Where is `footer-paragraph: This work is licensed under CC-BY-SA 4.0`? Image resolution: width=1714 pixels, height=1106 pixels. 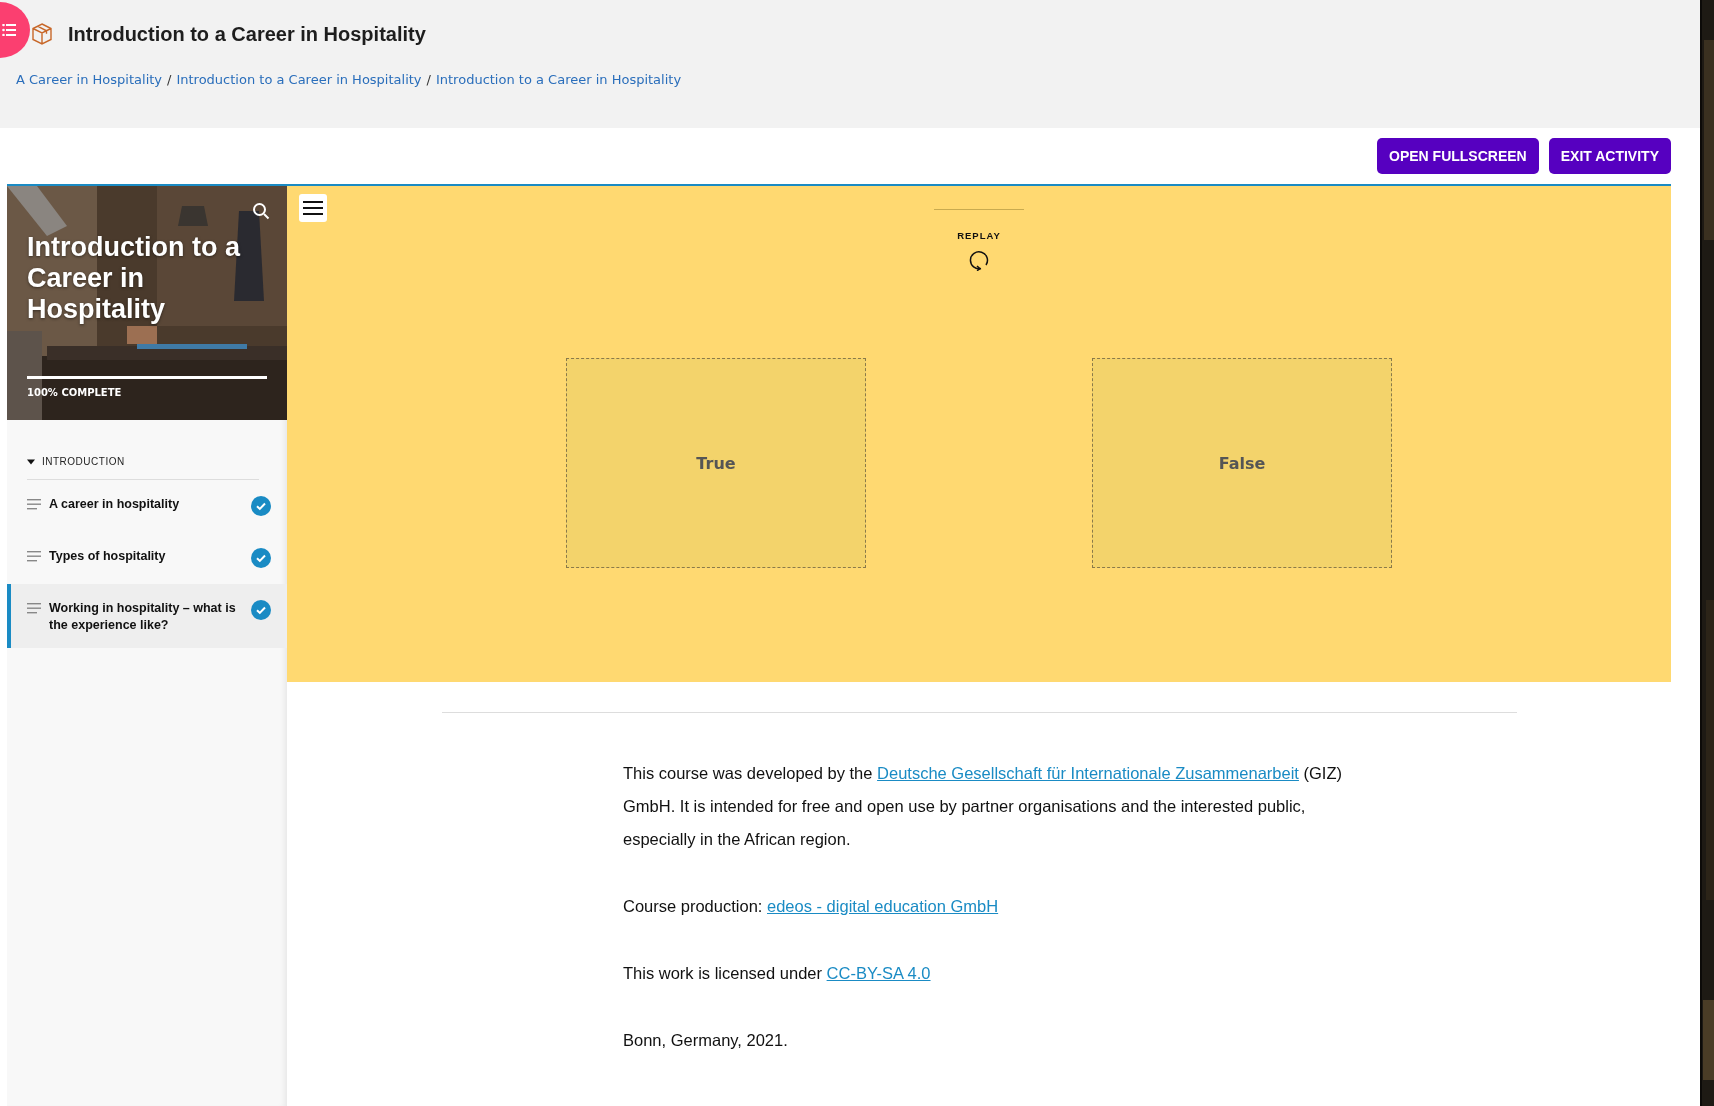 footer-paragraph: This work is licensed under CC-BY-SA 4.0 is located at coordinates (777, 973).